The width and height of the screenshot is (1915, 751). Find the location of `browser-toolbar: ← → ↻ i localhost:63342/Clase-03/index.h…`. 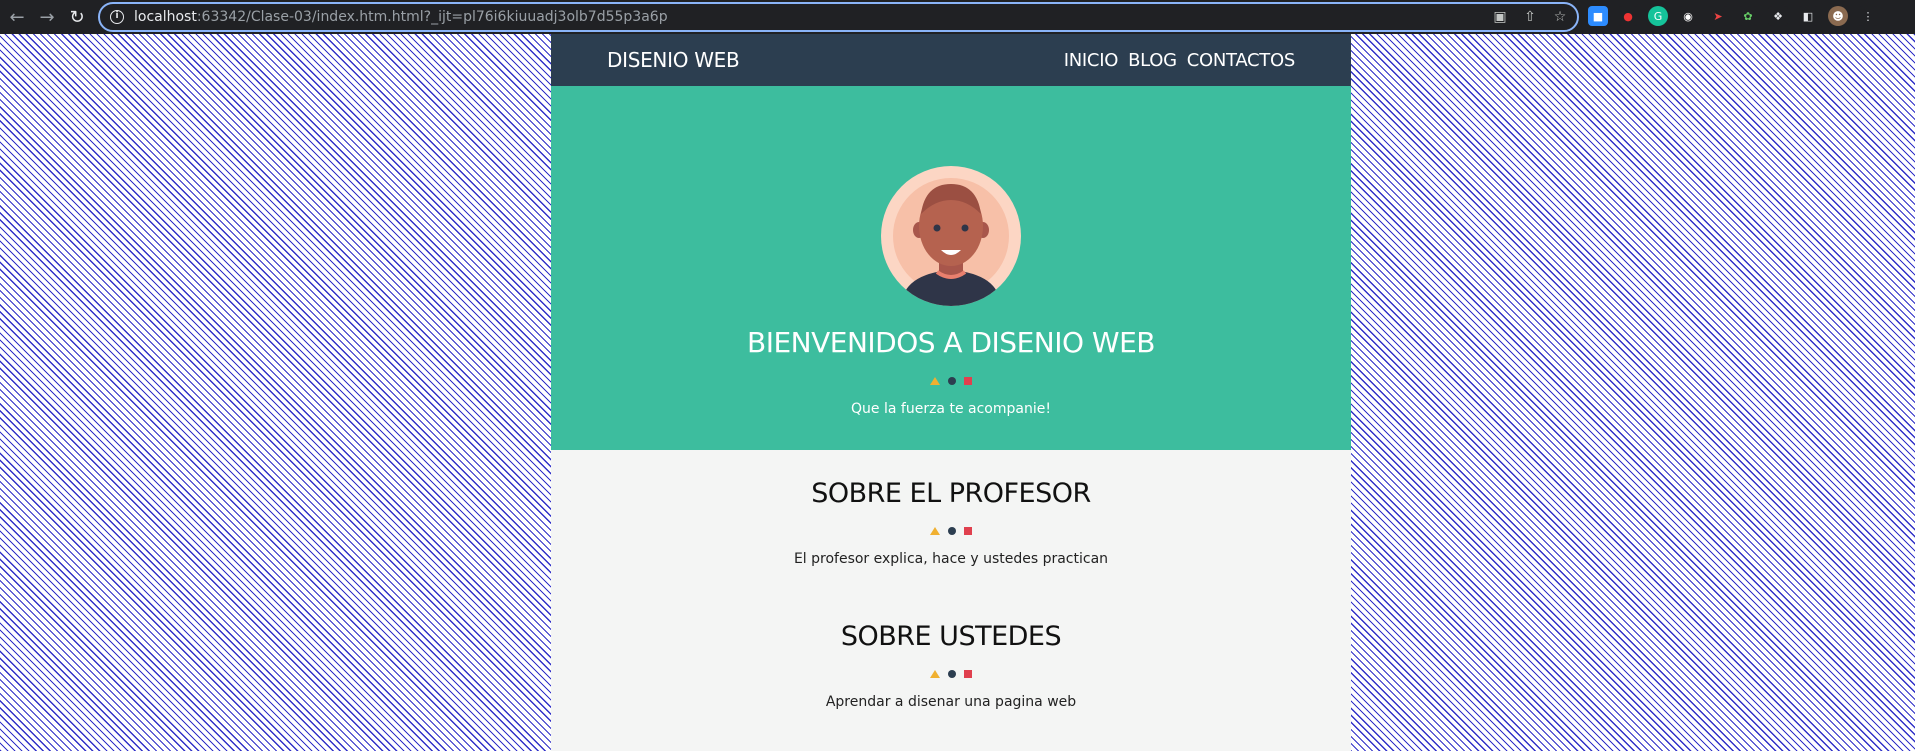

browser-toolbar: ← → ↻ i localhost:63342/Clase-03/index.h… is located at coordinates (957, 17).